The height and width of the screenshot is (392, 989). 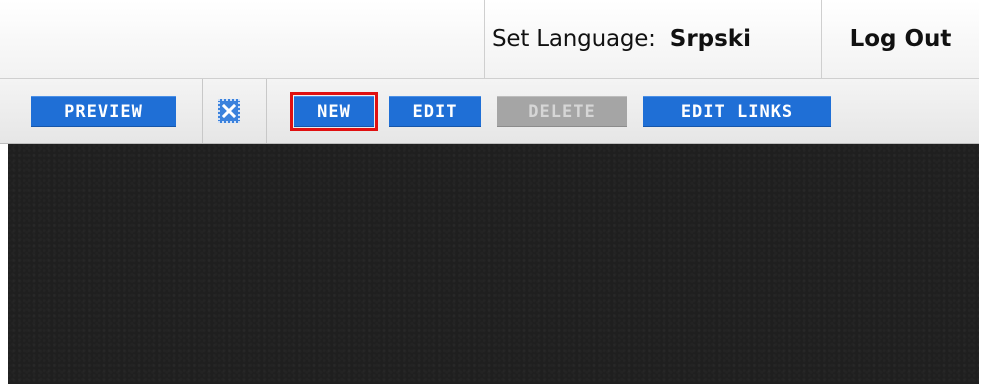 What do you see at coordinates (710, 39) in the screenshot?
I see `language-value-link: Srpski` at bounding box center [710, 39].